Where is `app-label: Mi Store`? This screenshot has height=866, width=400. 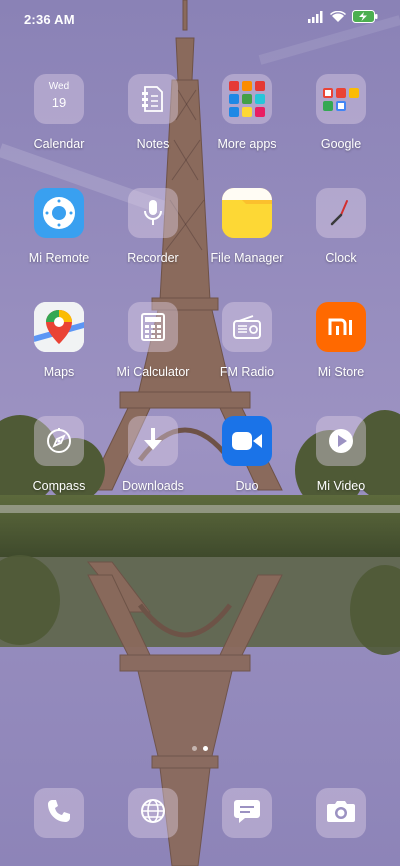
app-label: Mi Store is located at coordinates (341, 372).